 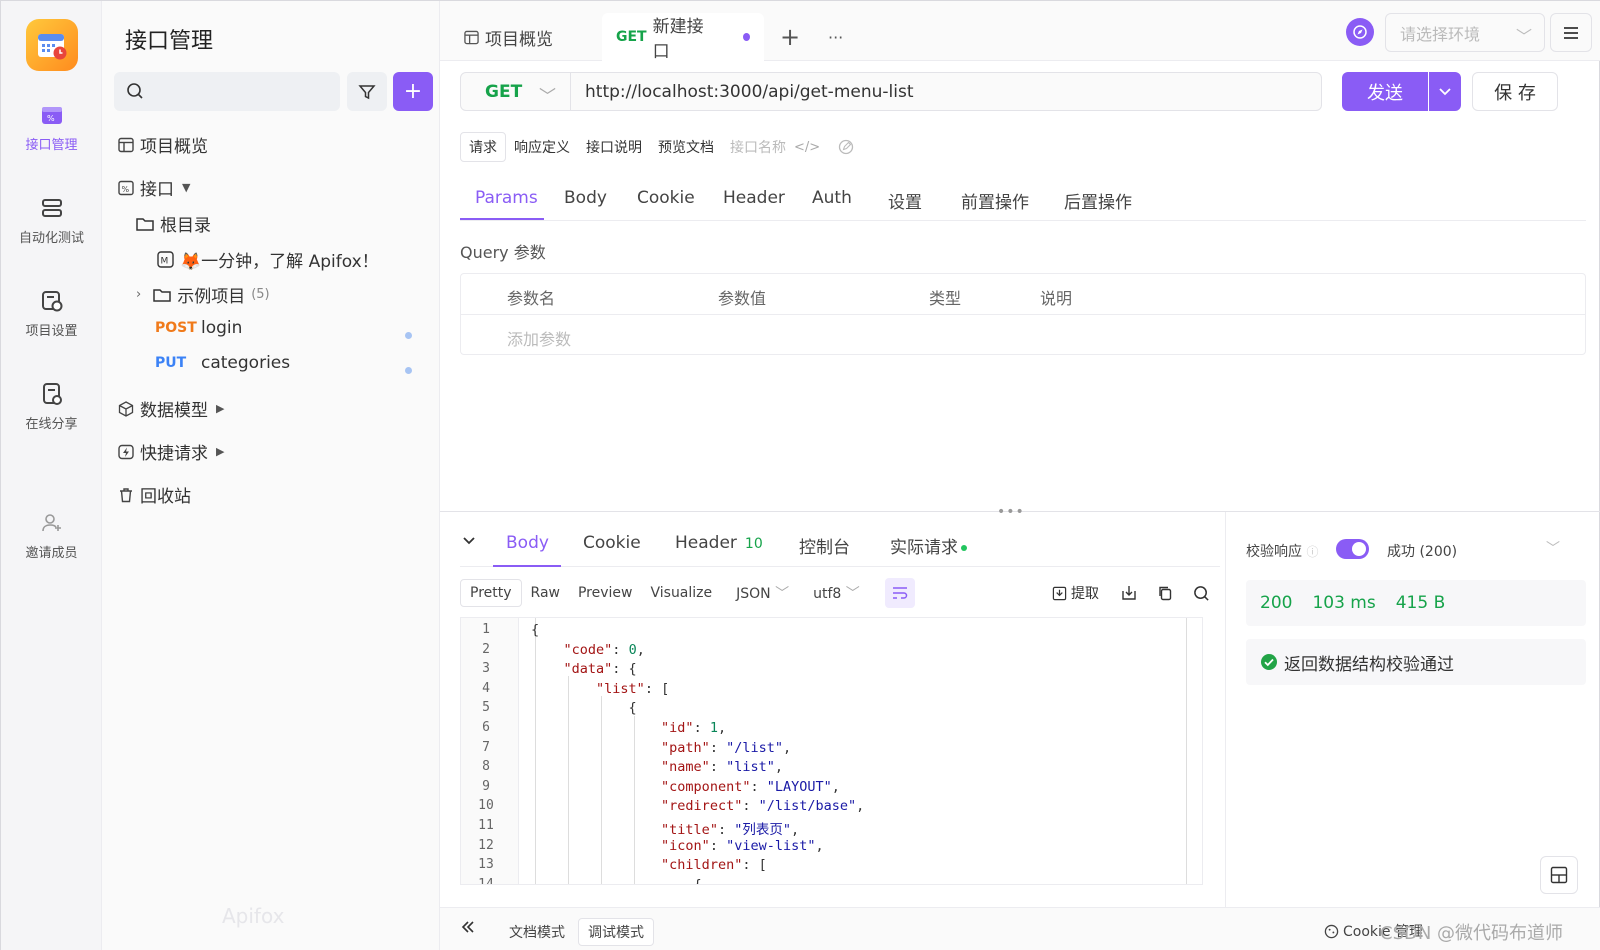 What do you see at coordinates (899, 593) in the screenshot?
I see `word-wrap-button` at bounding box center [899, 593].